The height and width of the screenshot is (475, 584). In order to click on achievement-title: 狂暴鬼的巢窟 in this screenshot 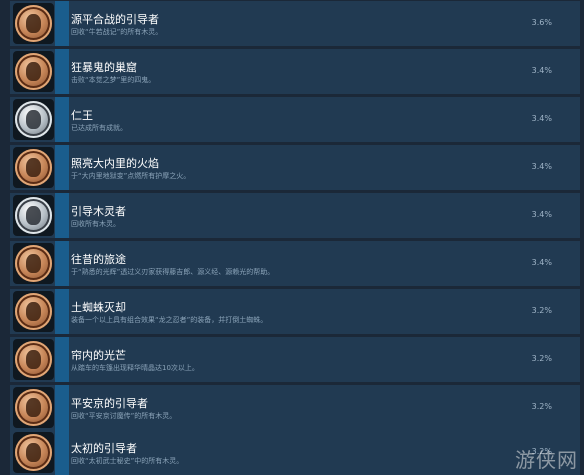, I will do `click(104, 67)`.